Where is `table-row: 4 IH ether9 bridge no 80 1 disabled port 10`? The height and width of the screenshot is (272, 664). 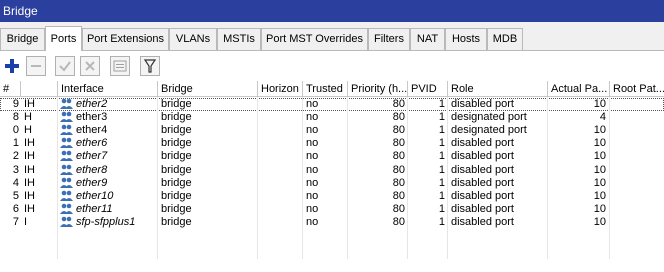 table-row: 4 IH ether9 bridge no 80 1 disabled port 10 is located at coordinates (332, 183).